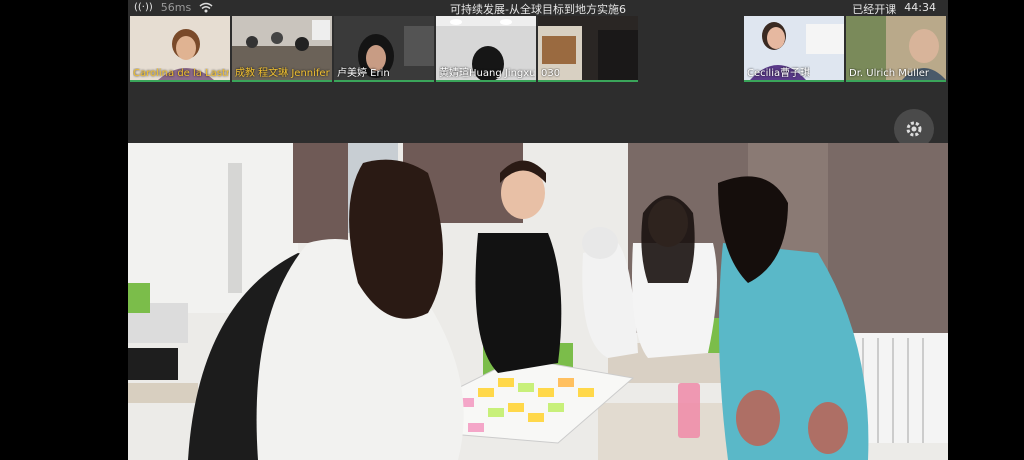 Image resolution: width=1024 pixels, height=460 pixels. Describe the element at coordinates (551, 73) in the screenshot. I see `participant-name: 030` at that location.